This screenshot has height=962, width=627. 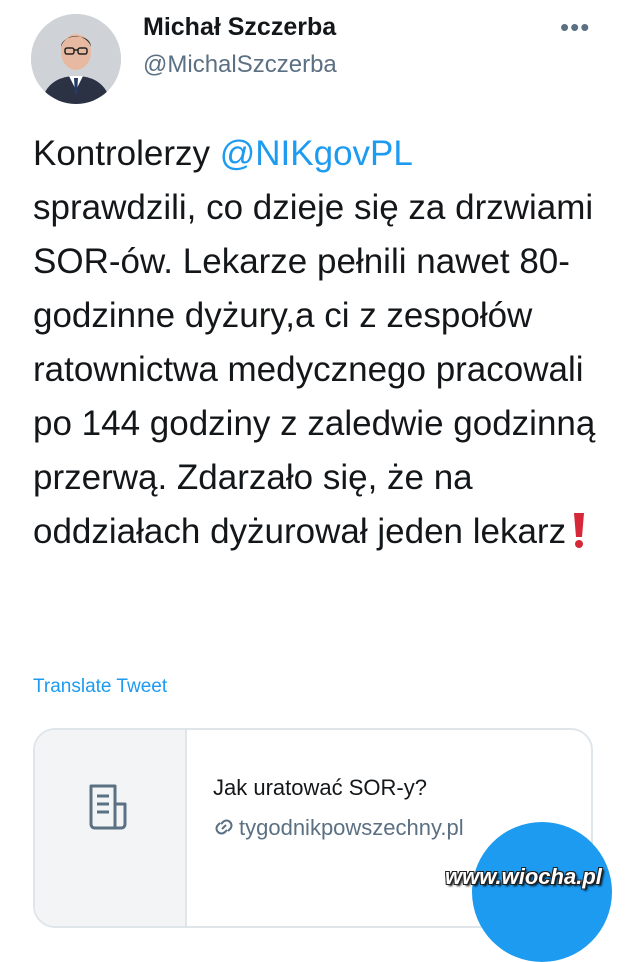 What do you see at coordinates (76, 59) in the screenshot?
I see `avatar` at bounding box center [76, 59].